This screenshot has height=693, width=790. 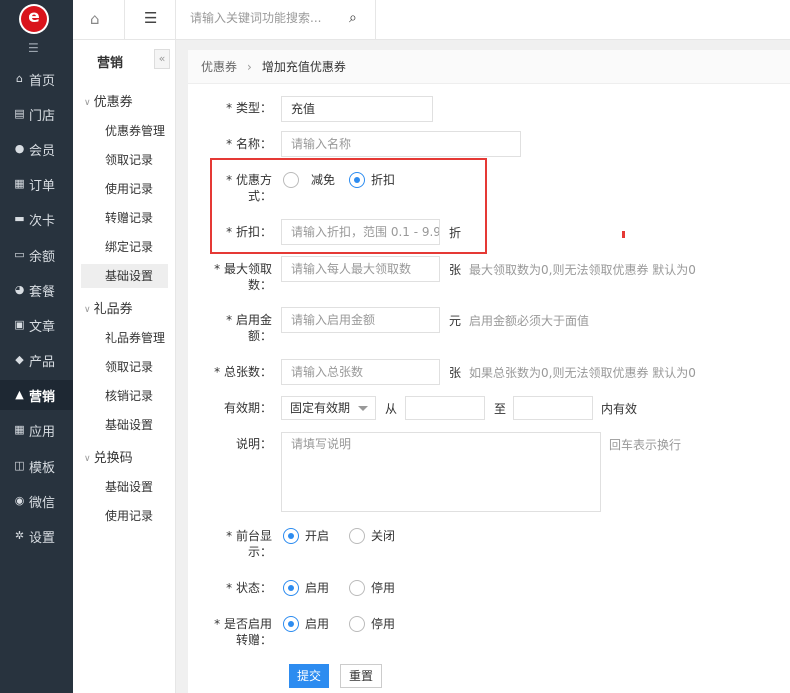 I want to click on type-label: * 类型：, so click(x=249, y=108).